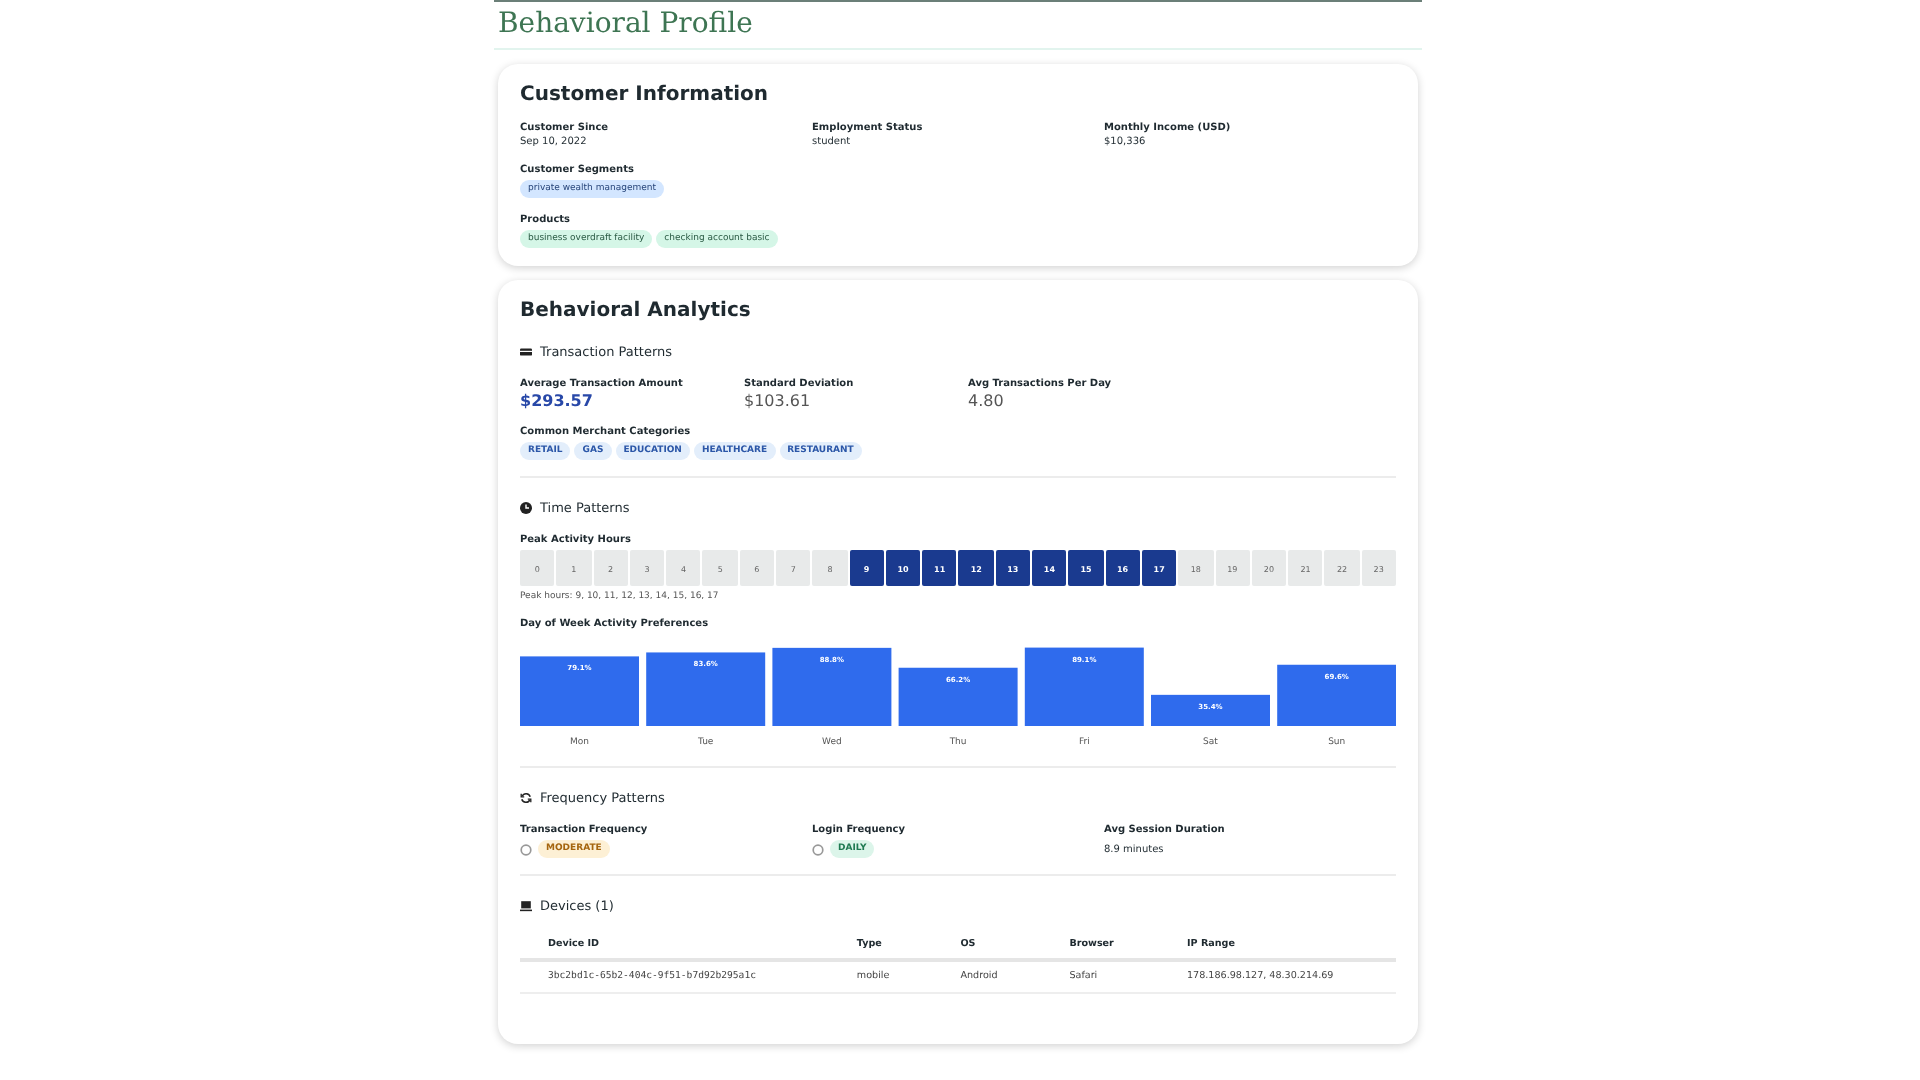 This screenshot has height=1080, width=1920. I want to click on metric-value: $293.57, so click(557, 401).